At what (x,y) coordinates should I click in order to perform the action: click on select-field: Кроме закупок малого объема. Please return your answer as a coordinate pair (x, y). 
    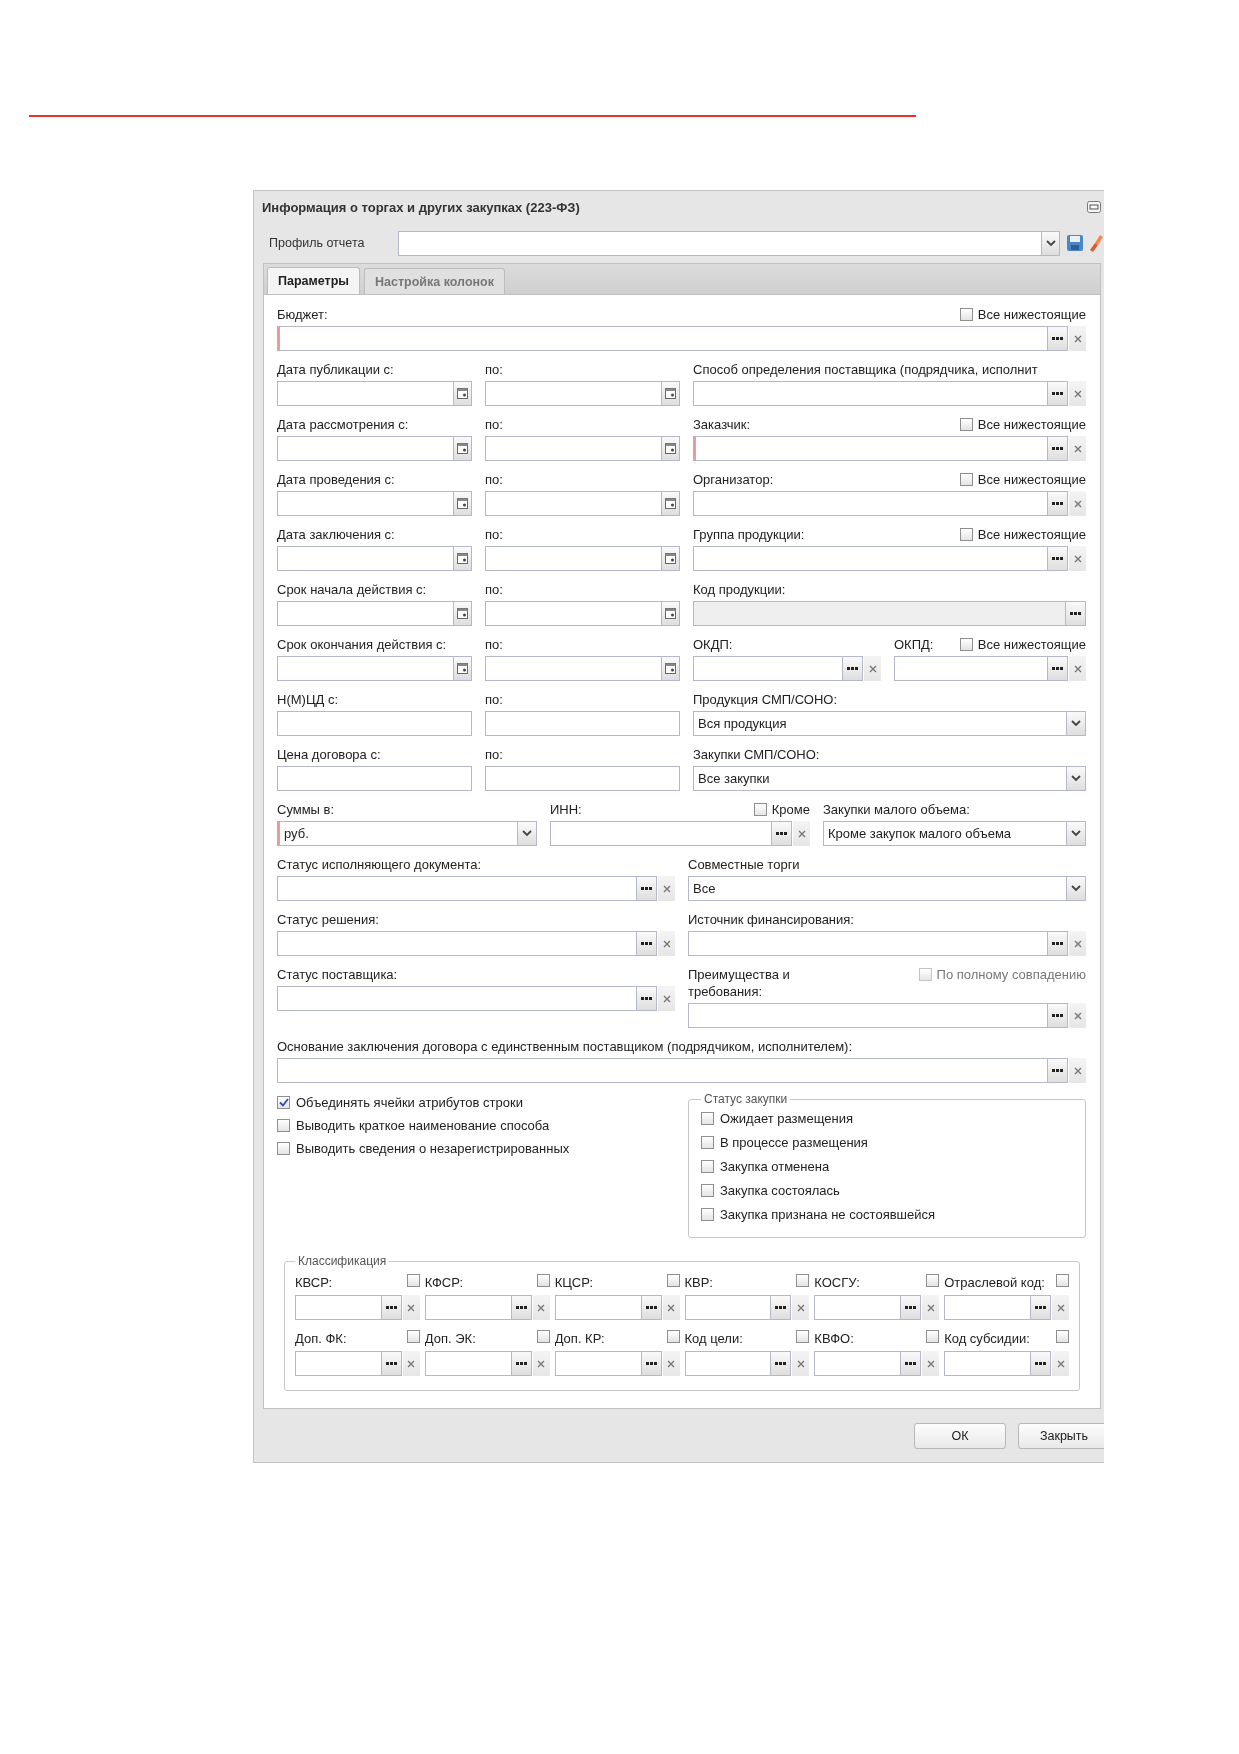
    Looking at the image, I should click on (945, 833).